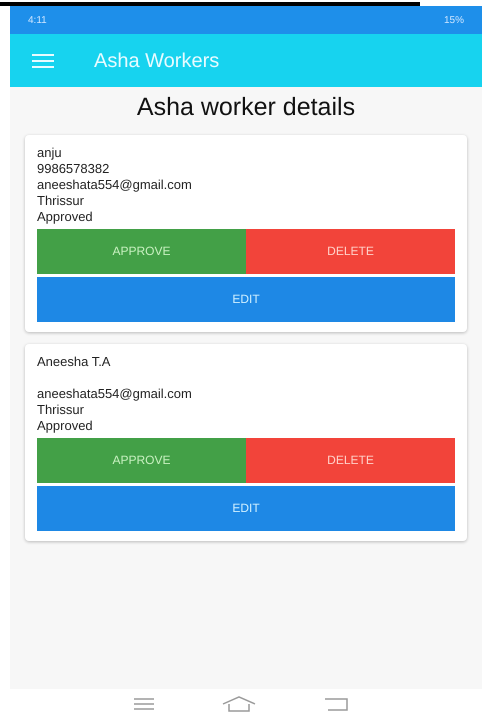  I want to click on back-icon, so click(336, 704).